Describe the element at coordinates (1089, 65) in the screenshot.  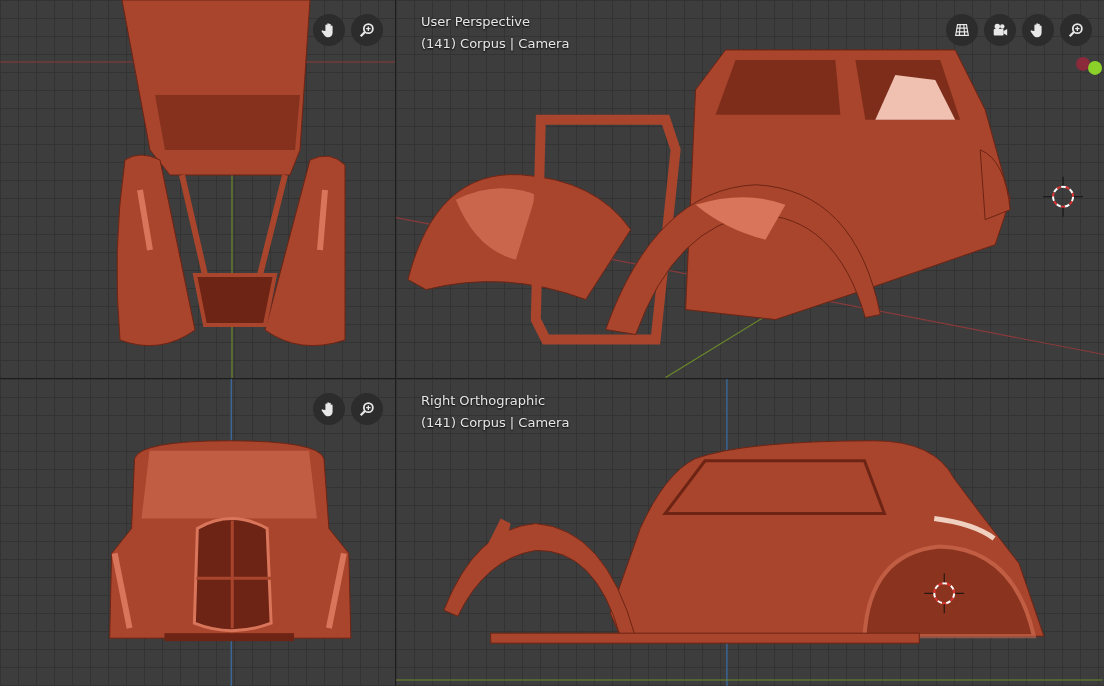
I see `axis-gizmo-icon` at that location.